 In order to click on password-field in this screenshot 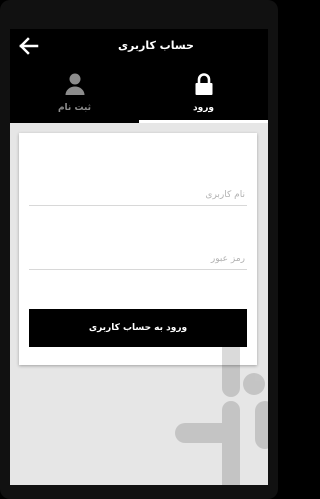, I will do `click(138, 259)`.